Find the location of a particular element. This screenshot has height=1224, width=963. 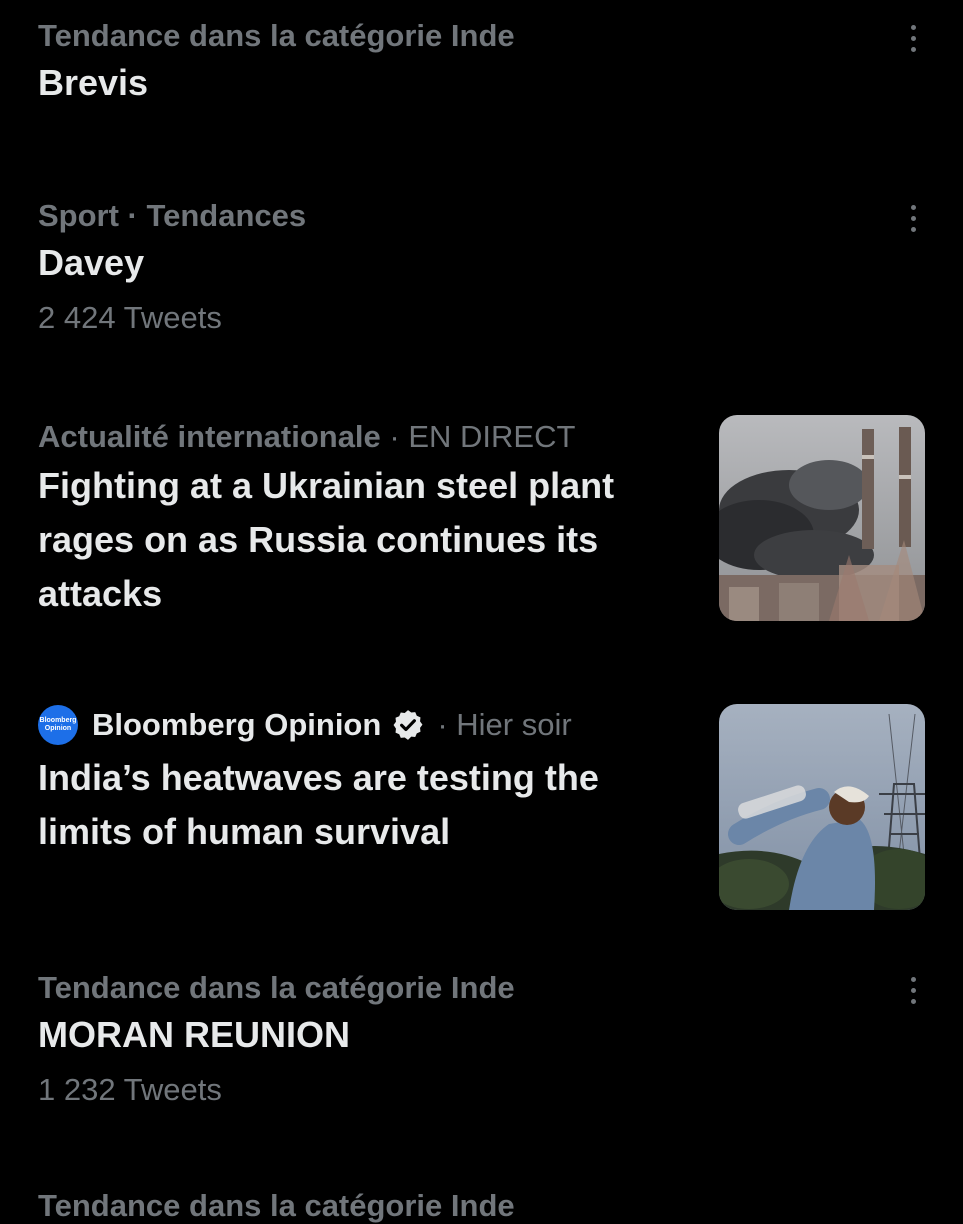

news-time: · Hier soir is located at coordinates (504, 724).